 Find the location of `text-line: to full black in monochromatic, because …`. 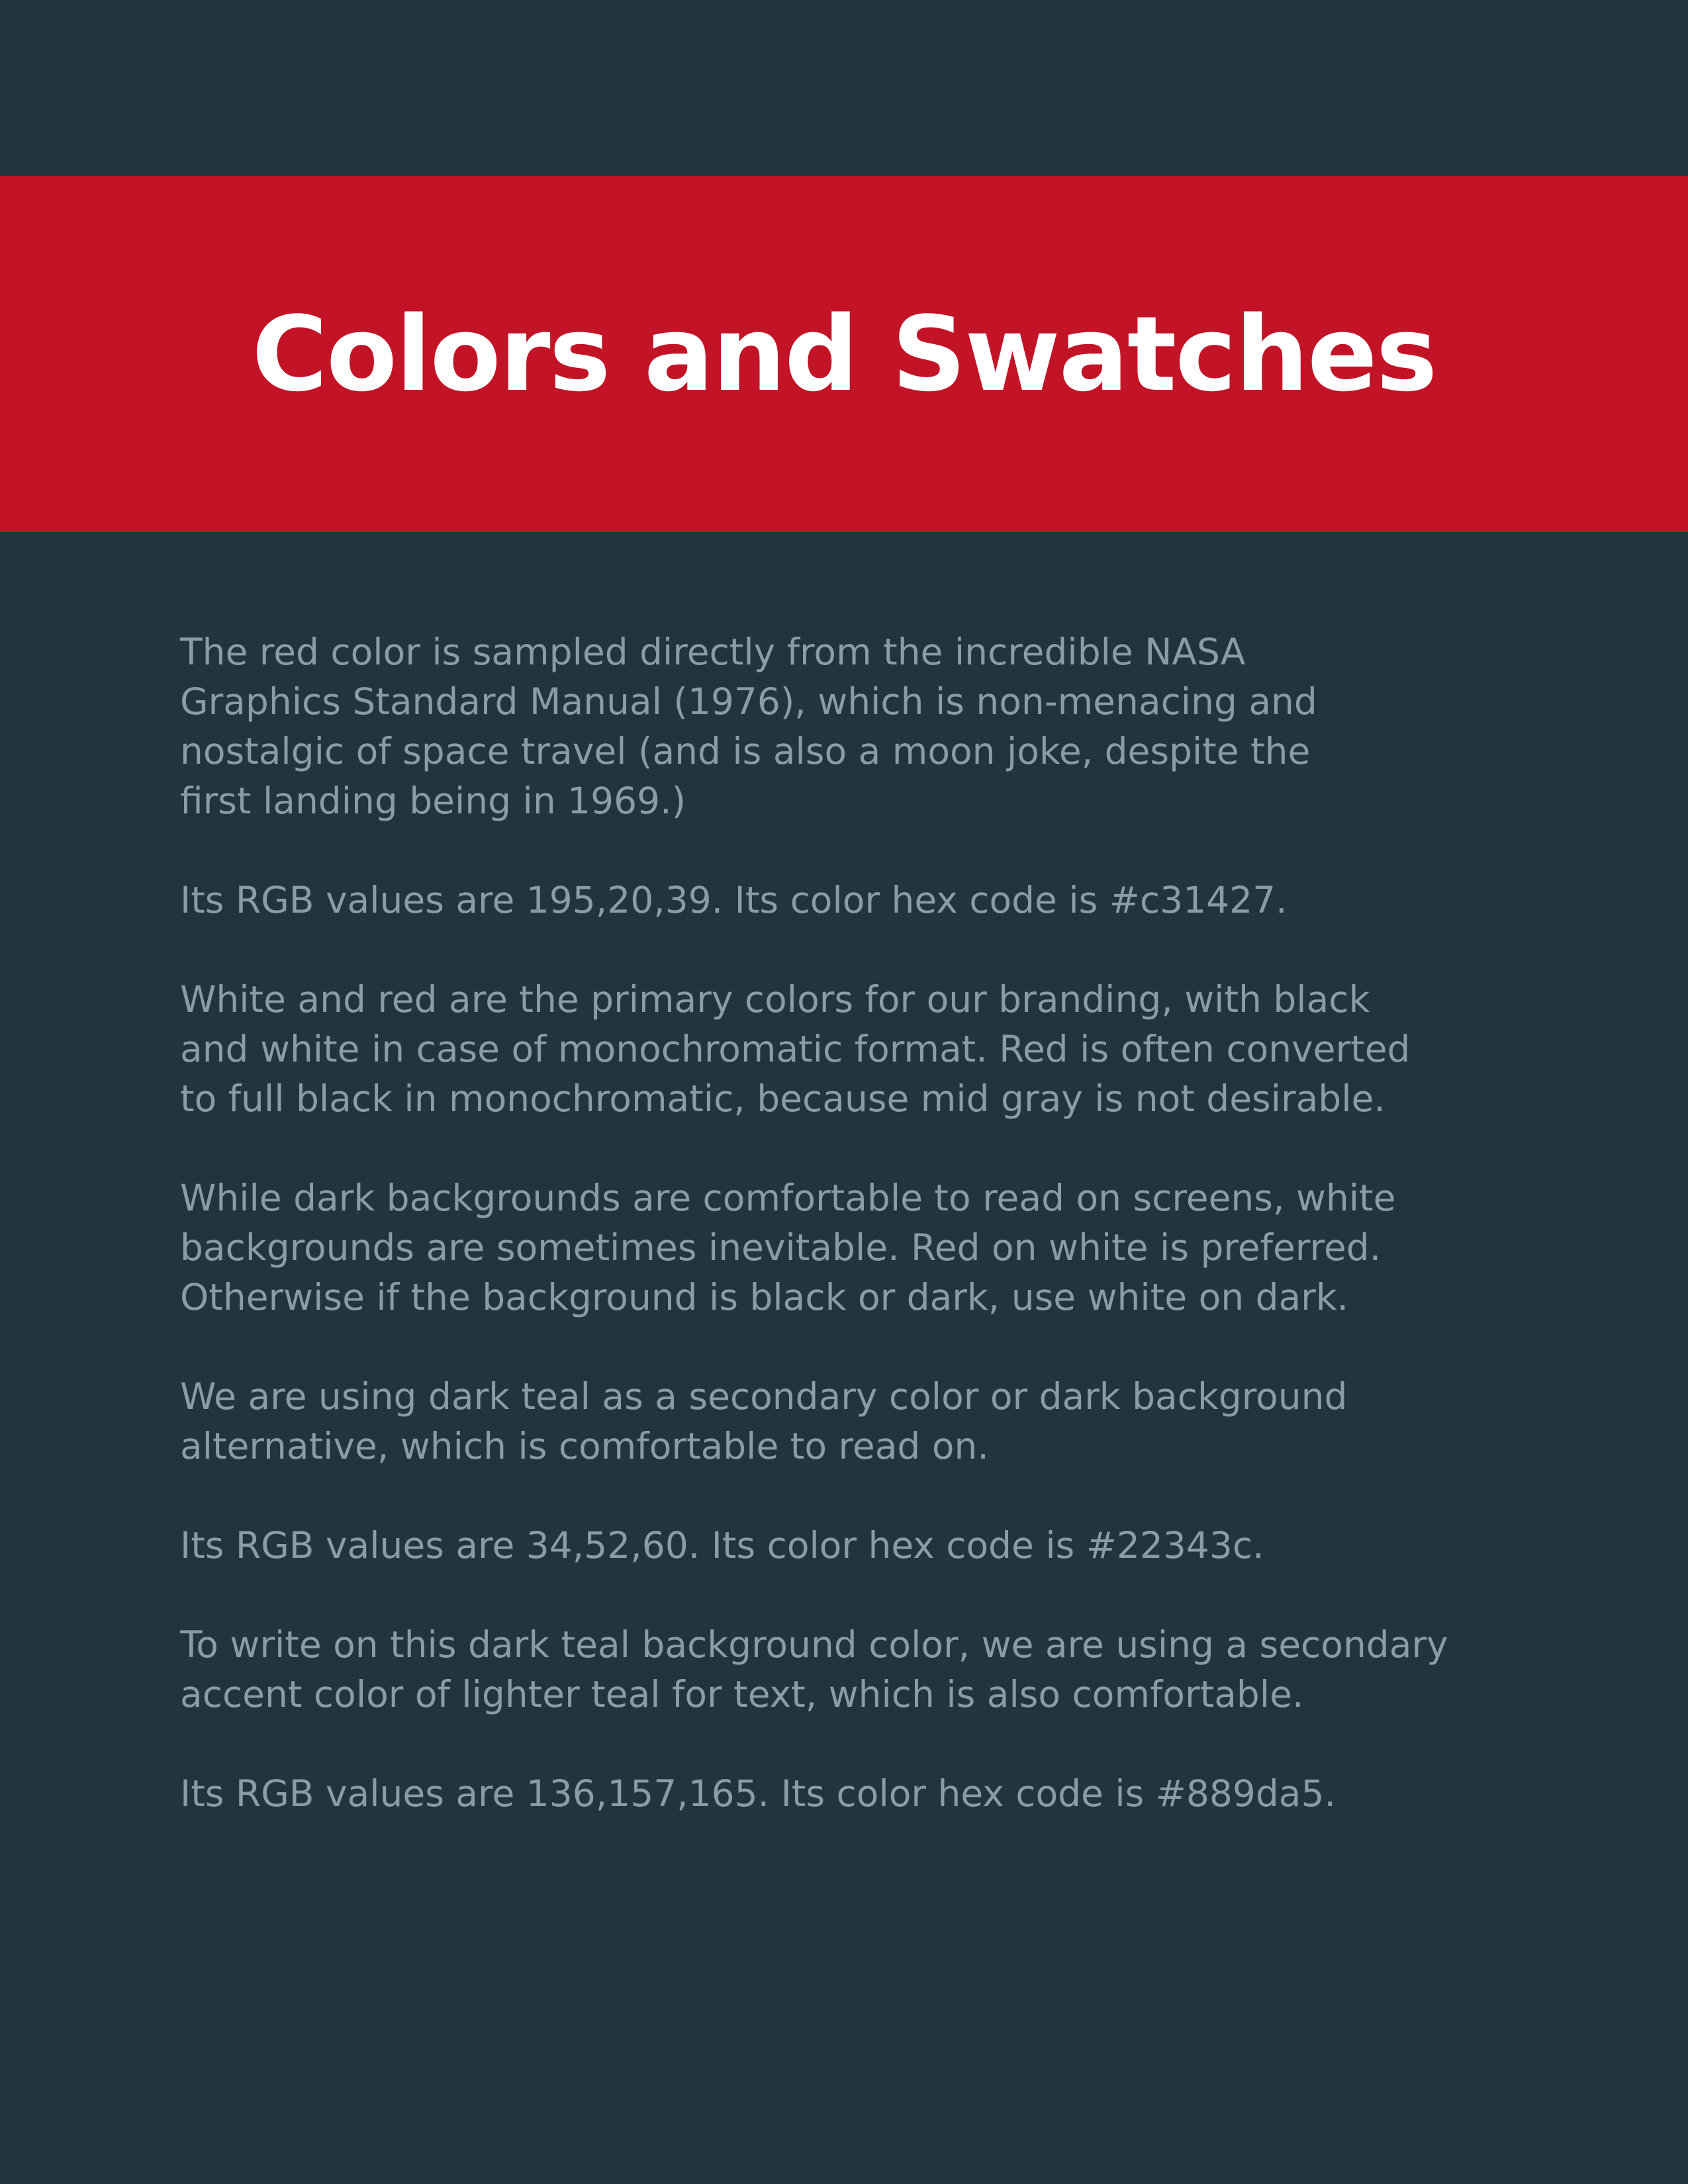

text-line: to full black in monochromatic, because … is located at coordinates (782, 1098).